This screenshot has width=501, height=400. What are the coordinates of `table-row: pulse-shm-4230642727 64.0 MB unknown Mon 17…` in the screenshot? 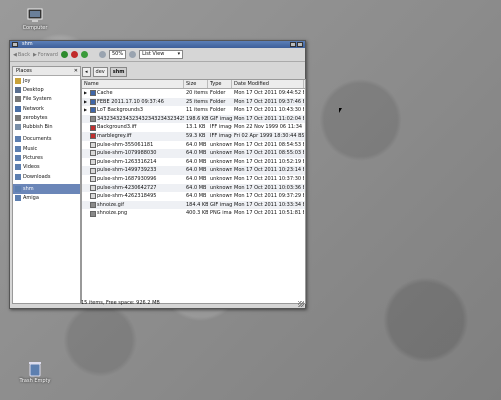 It's located at (193, 188).